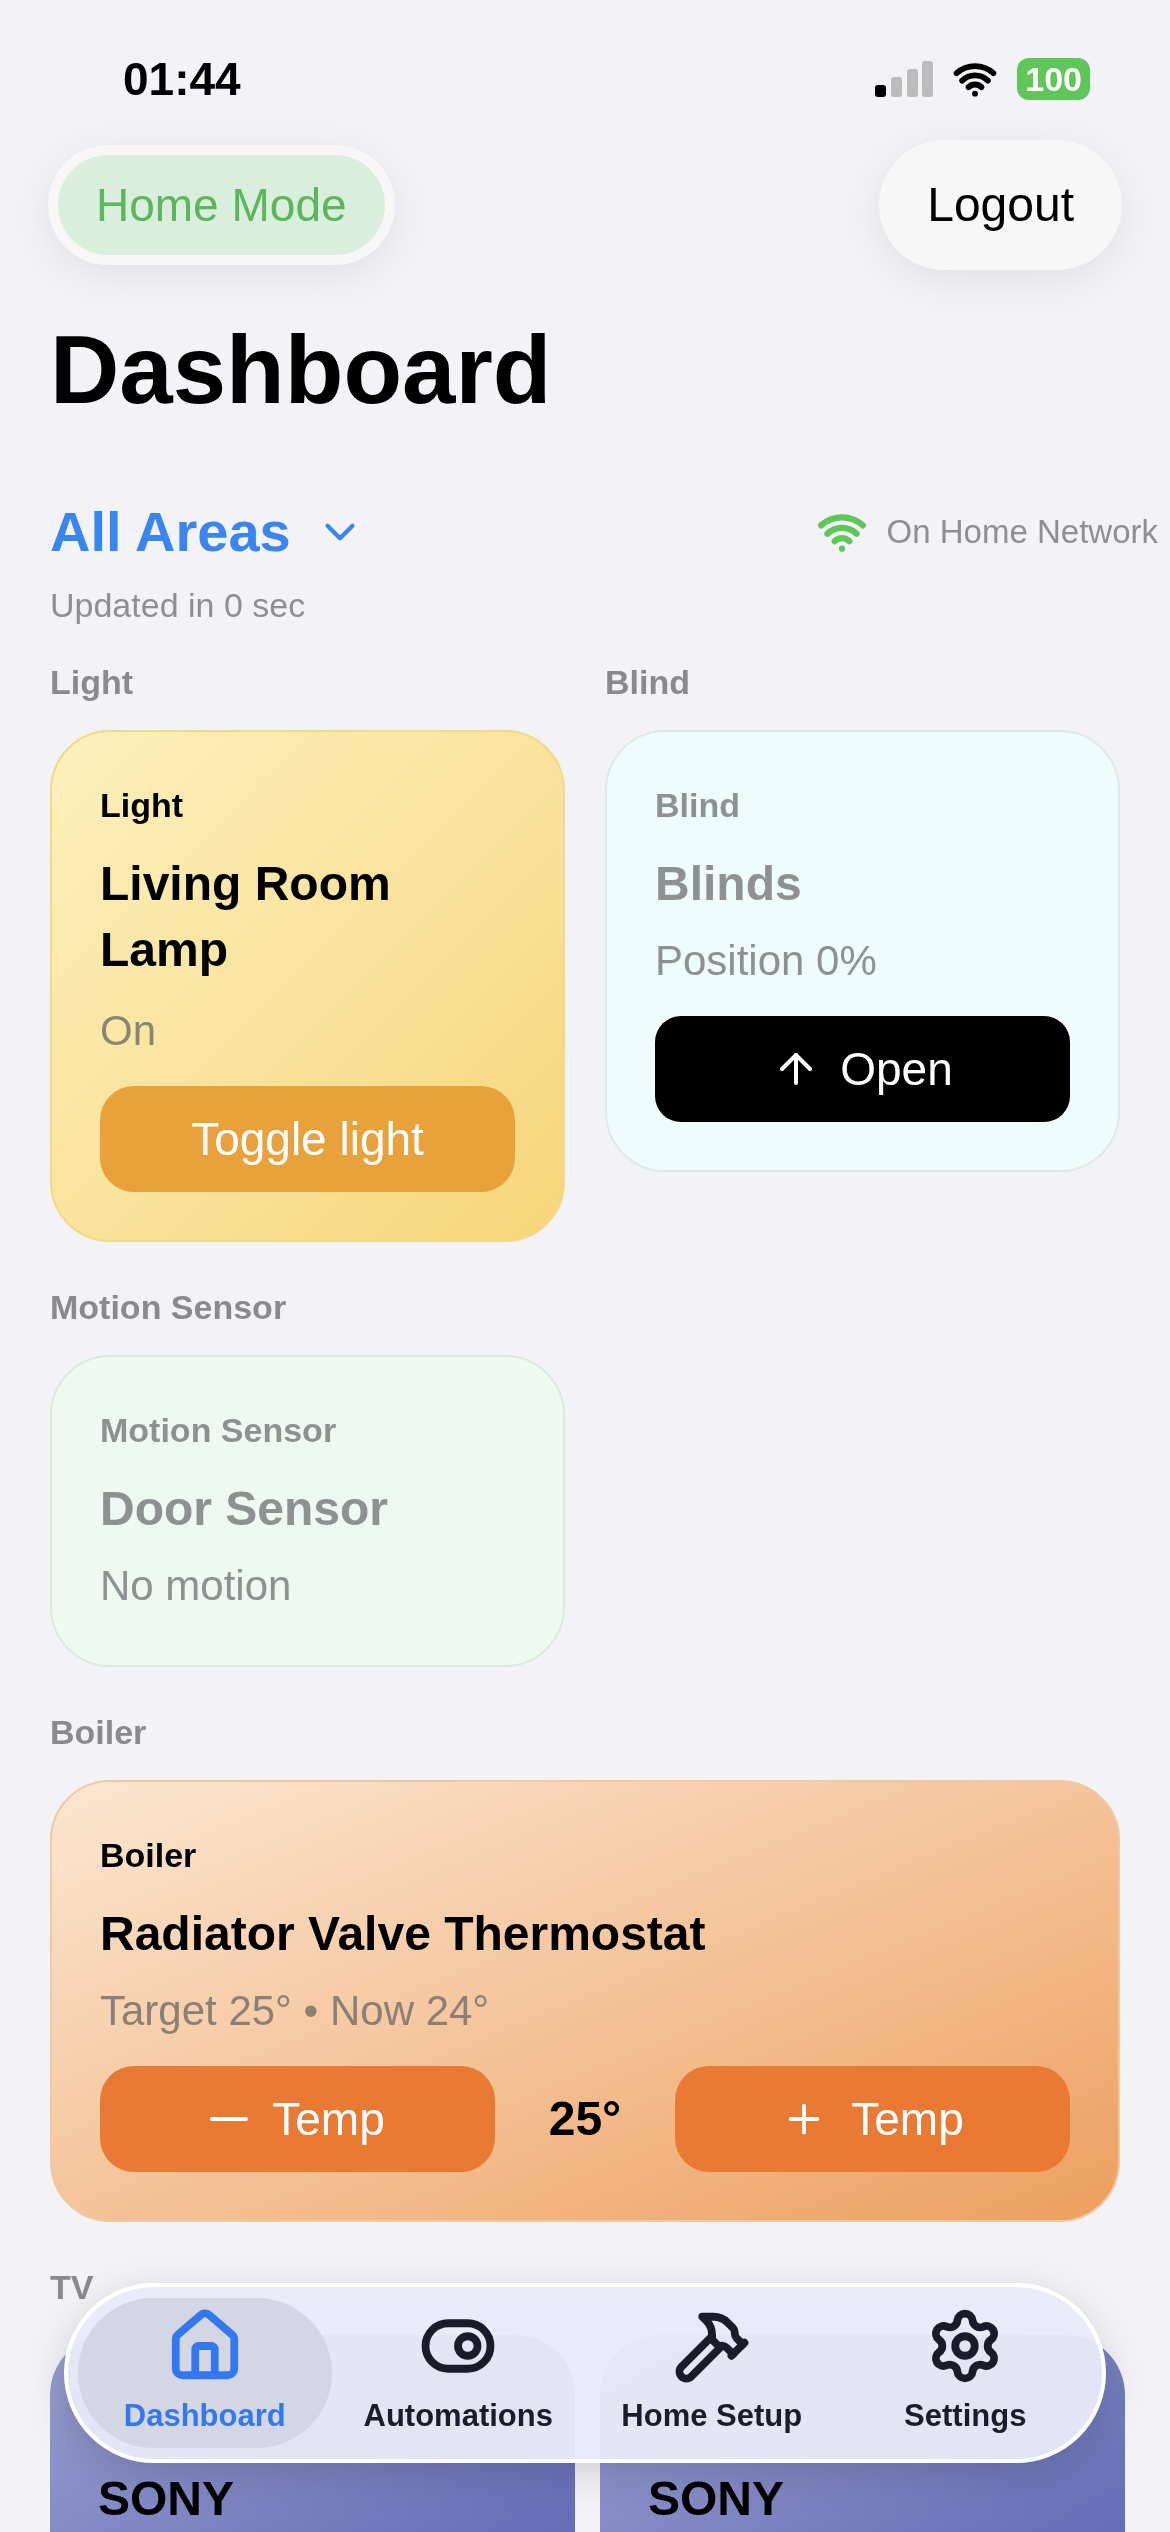  I want to click on setpoint-value: 25°, so click(585, 2119).